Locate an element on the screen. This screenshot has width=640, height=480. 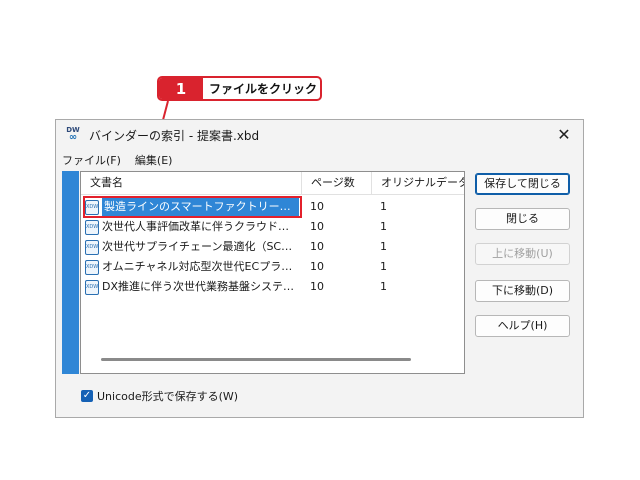
table-row: XDW 次世代サプライチェーン最適化（SCM… 10 1 is located at coordinates (272, 247).